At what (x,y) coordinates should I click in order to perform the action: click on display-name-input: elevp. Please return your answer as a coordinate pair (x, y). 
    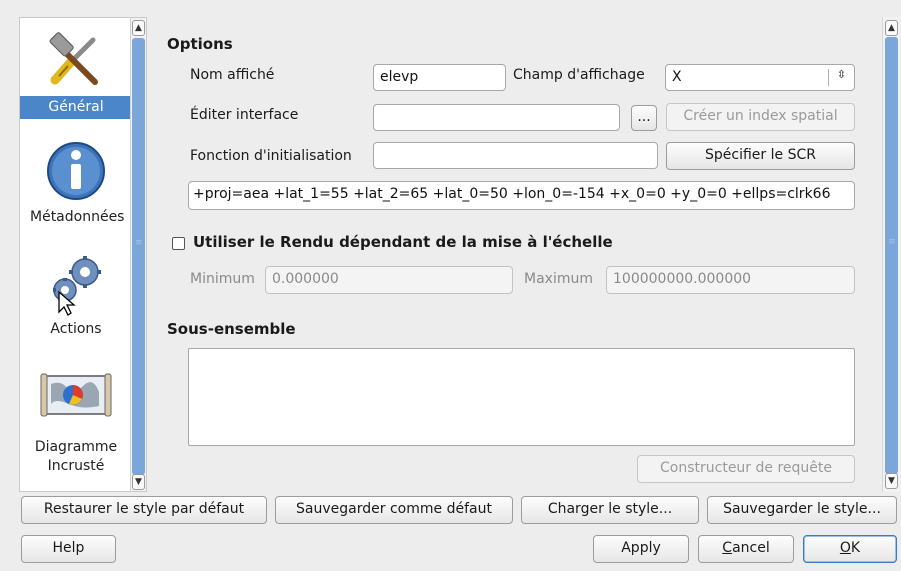
    Looking at the image, I should click on (439, 77).